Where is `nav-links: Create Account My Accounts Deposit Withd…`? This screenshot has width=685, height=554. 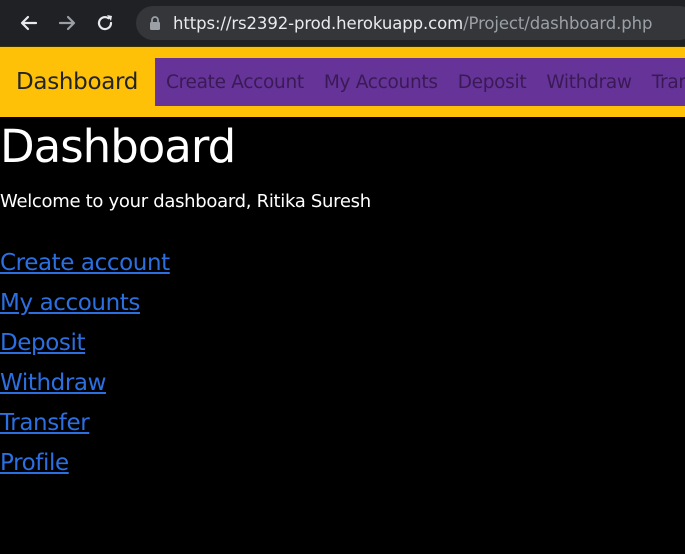
nav-links: Create Account My Accounts Deposit Withd… is located at coordinates (420, 82).